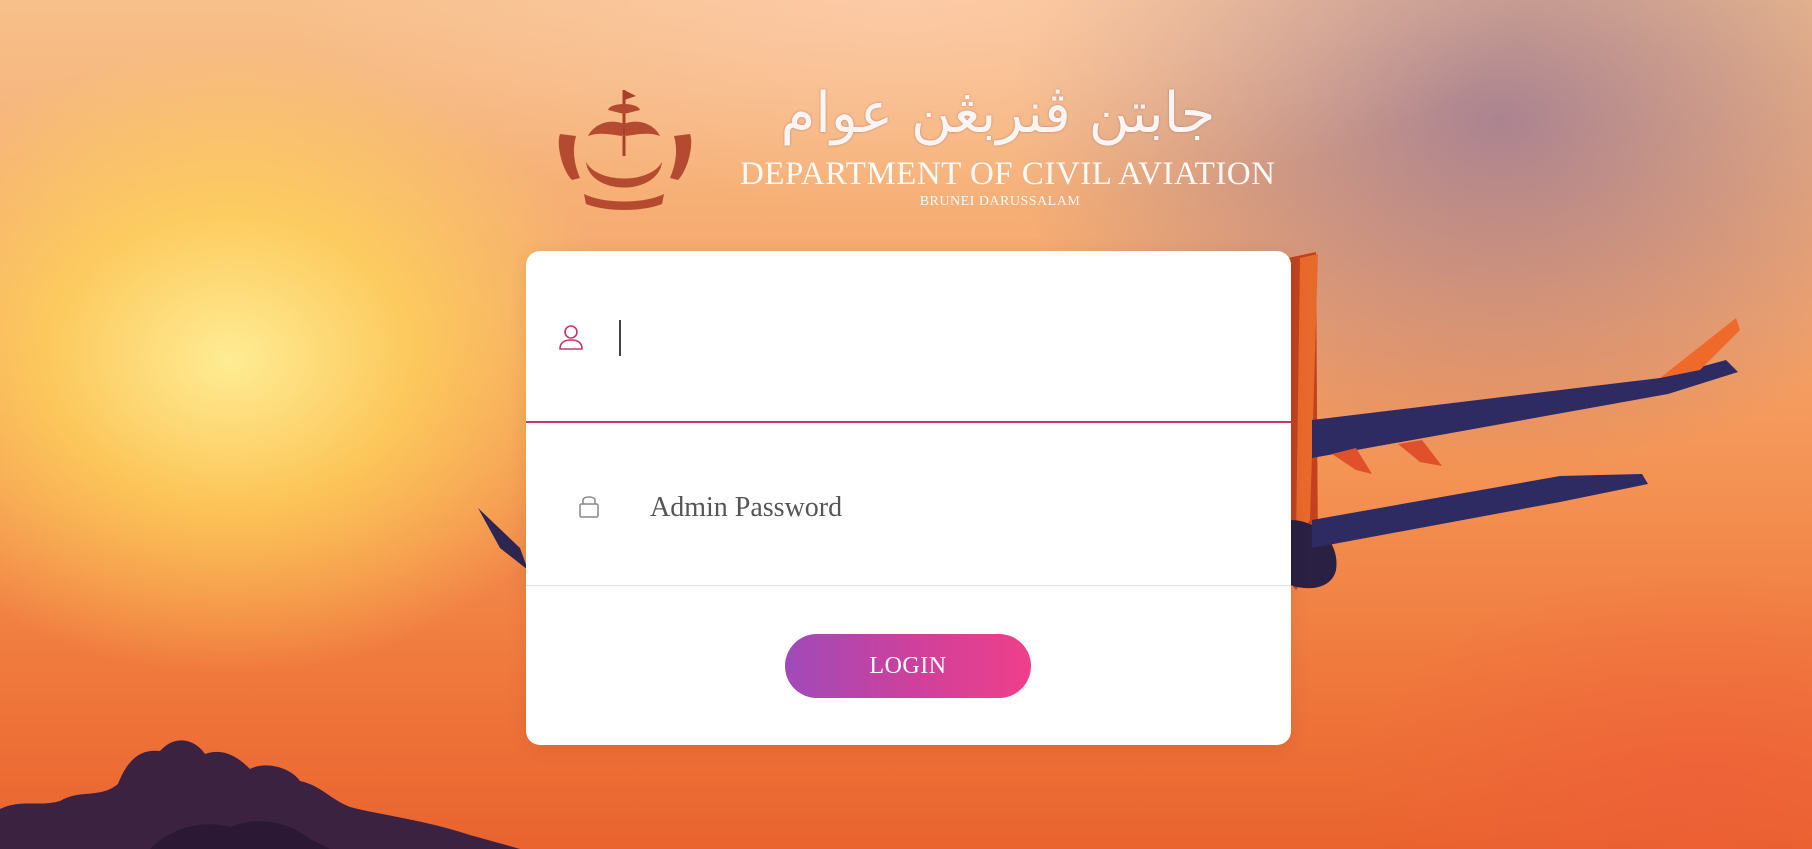 The height and width of the screenshot is (849, 1812). What do you see at coordinates (571, 337) in the screenshot?
I see `user-icon` at bounding box center [571, 337].